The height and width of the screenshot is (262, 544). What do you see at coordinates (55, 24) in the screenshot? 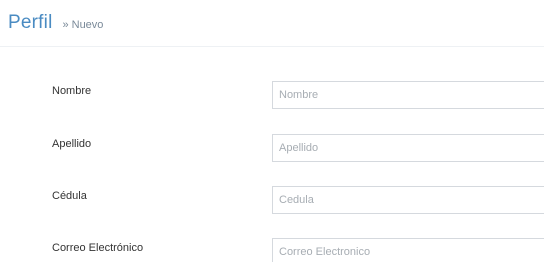
I see `page-header: Perfil » Nuevo` at bounding box center [55, 24].